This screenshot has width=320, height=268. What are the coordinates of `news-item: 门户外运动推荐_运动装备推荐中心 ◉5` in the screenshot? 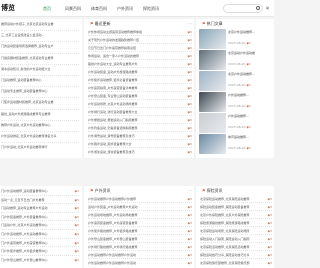 It's located at (40, 191).